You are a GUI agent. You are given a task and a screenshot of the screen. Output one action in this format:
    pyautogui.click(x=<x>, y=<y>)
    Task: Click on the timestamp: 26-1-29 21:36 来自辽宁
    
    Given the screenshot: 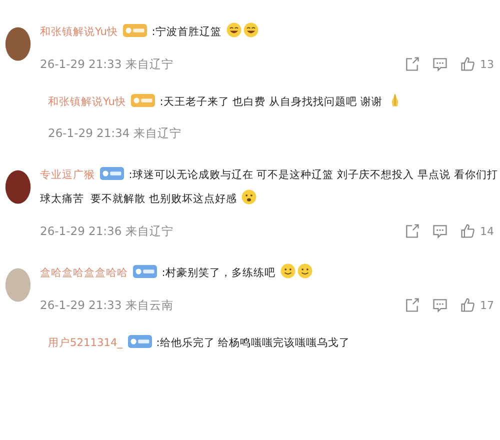 What is the action you would take?
    pyautogui.click(x=107, y=231)
    